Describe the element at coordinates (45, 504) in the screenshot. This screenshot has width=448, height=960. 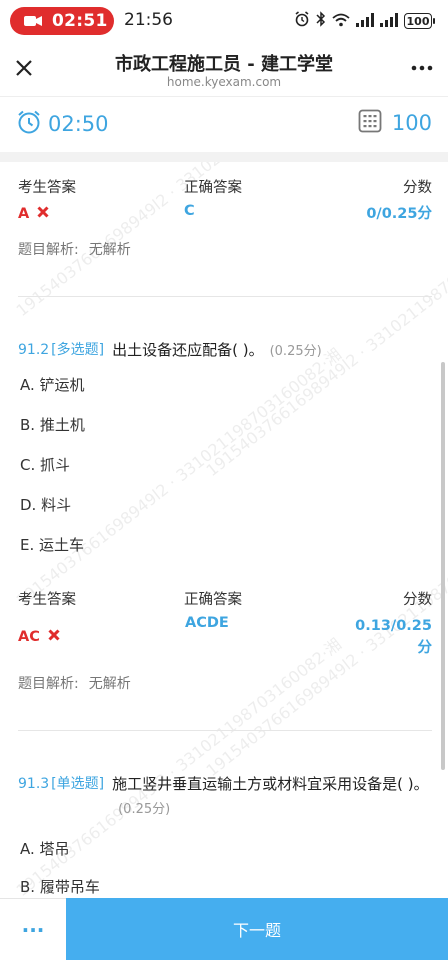
I see `option-d: D. 料斗` at that location.